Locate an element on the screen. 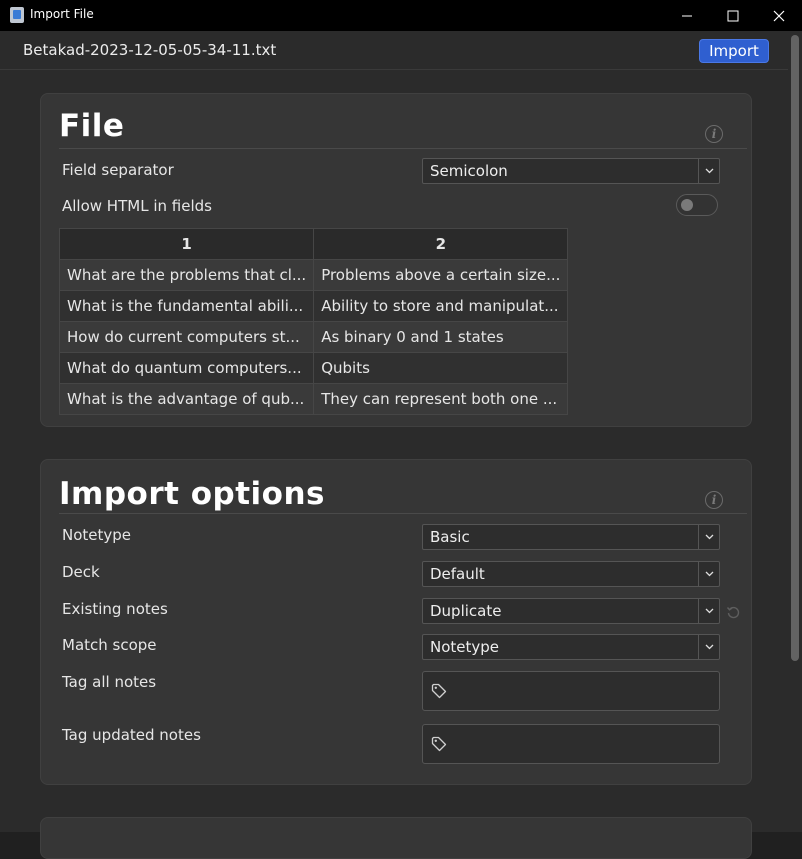 The height and width of the screenshot is (859, 802). file-name: Betakad-2023-12-05-05-34-11.txt is located at coordinates (150, 50).